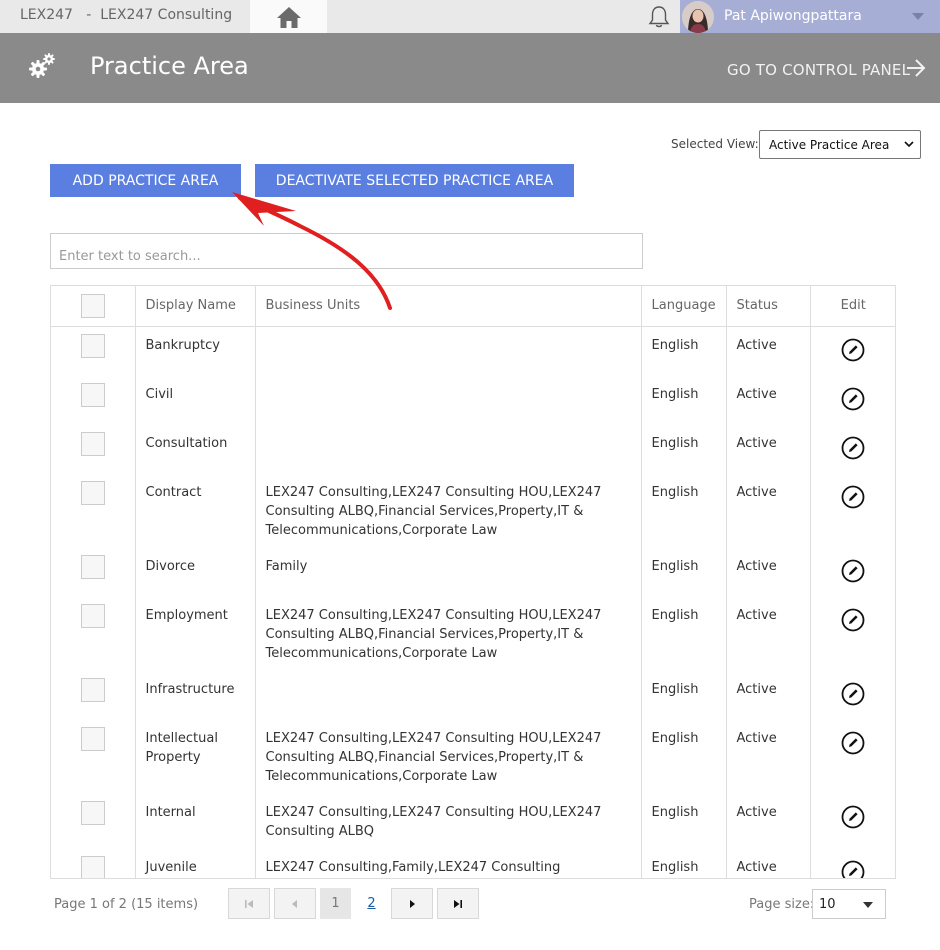 Image resolution: width=940 pixels, height=950 pixels. What do you see at coordinates (195, 351) in the screenshot?
I see `display-name-cell: Bankruptcy` at bounding box center [195, 351].